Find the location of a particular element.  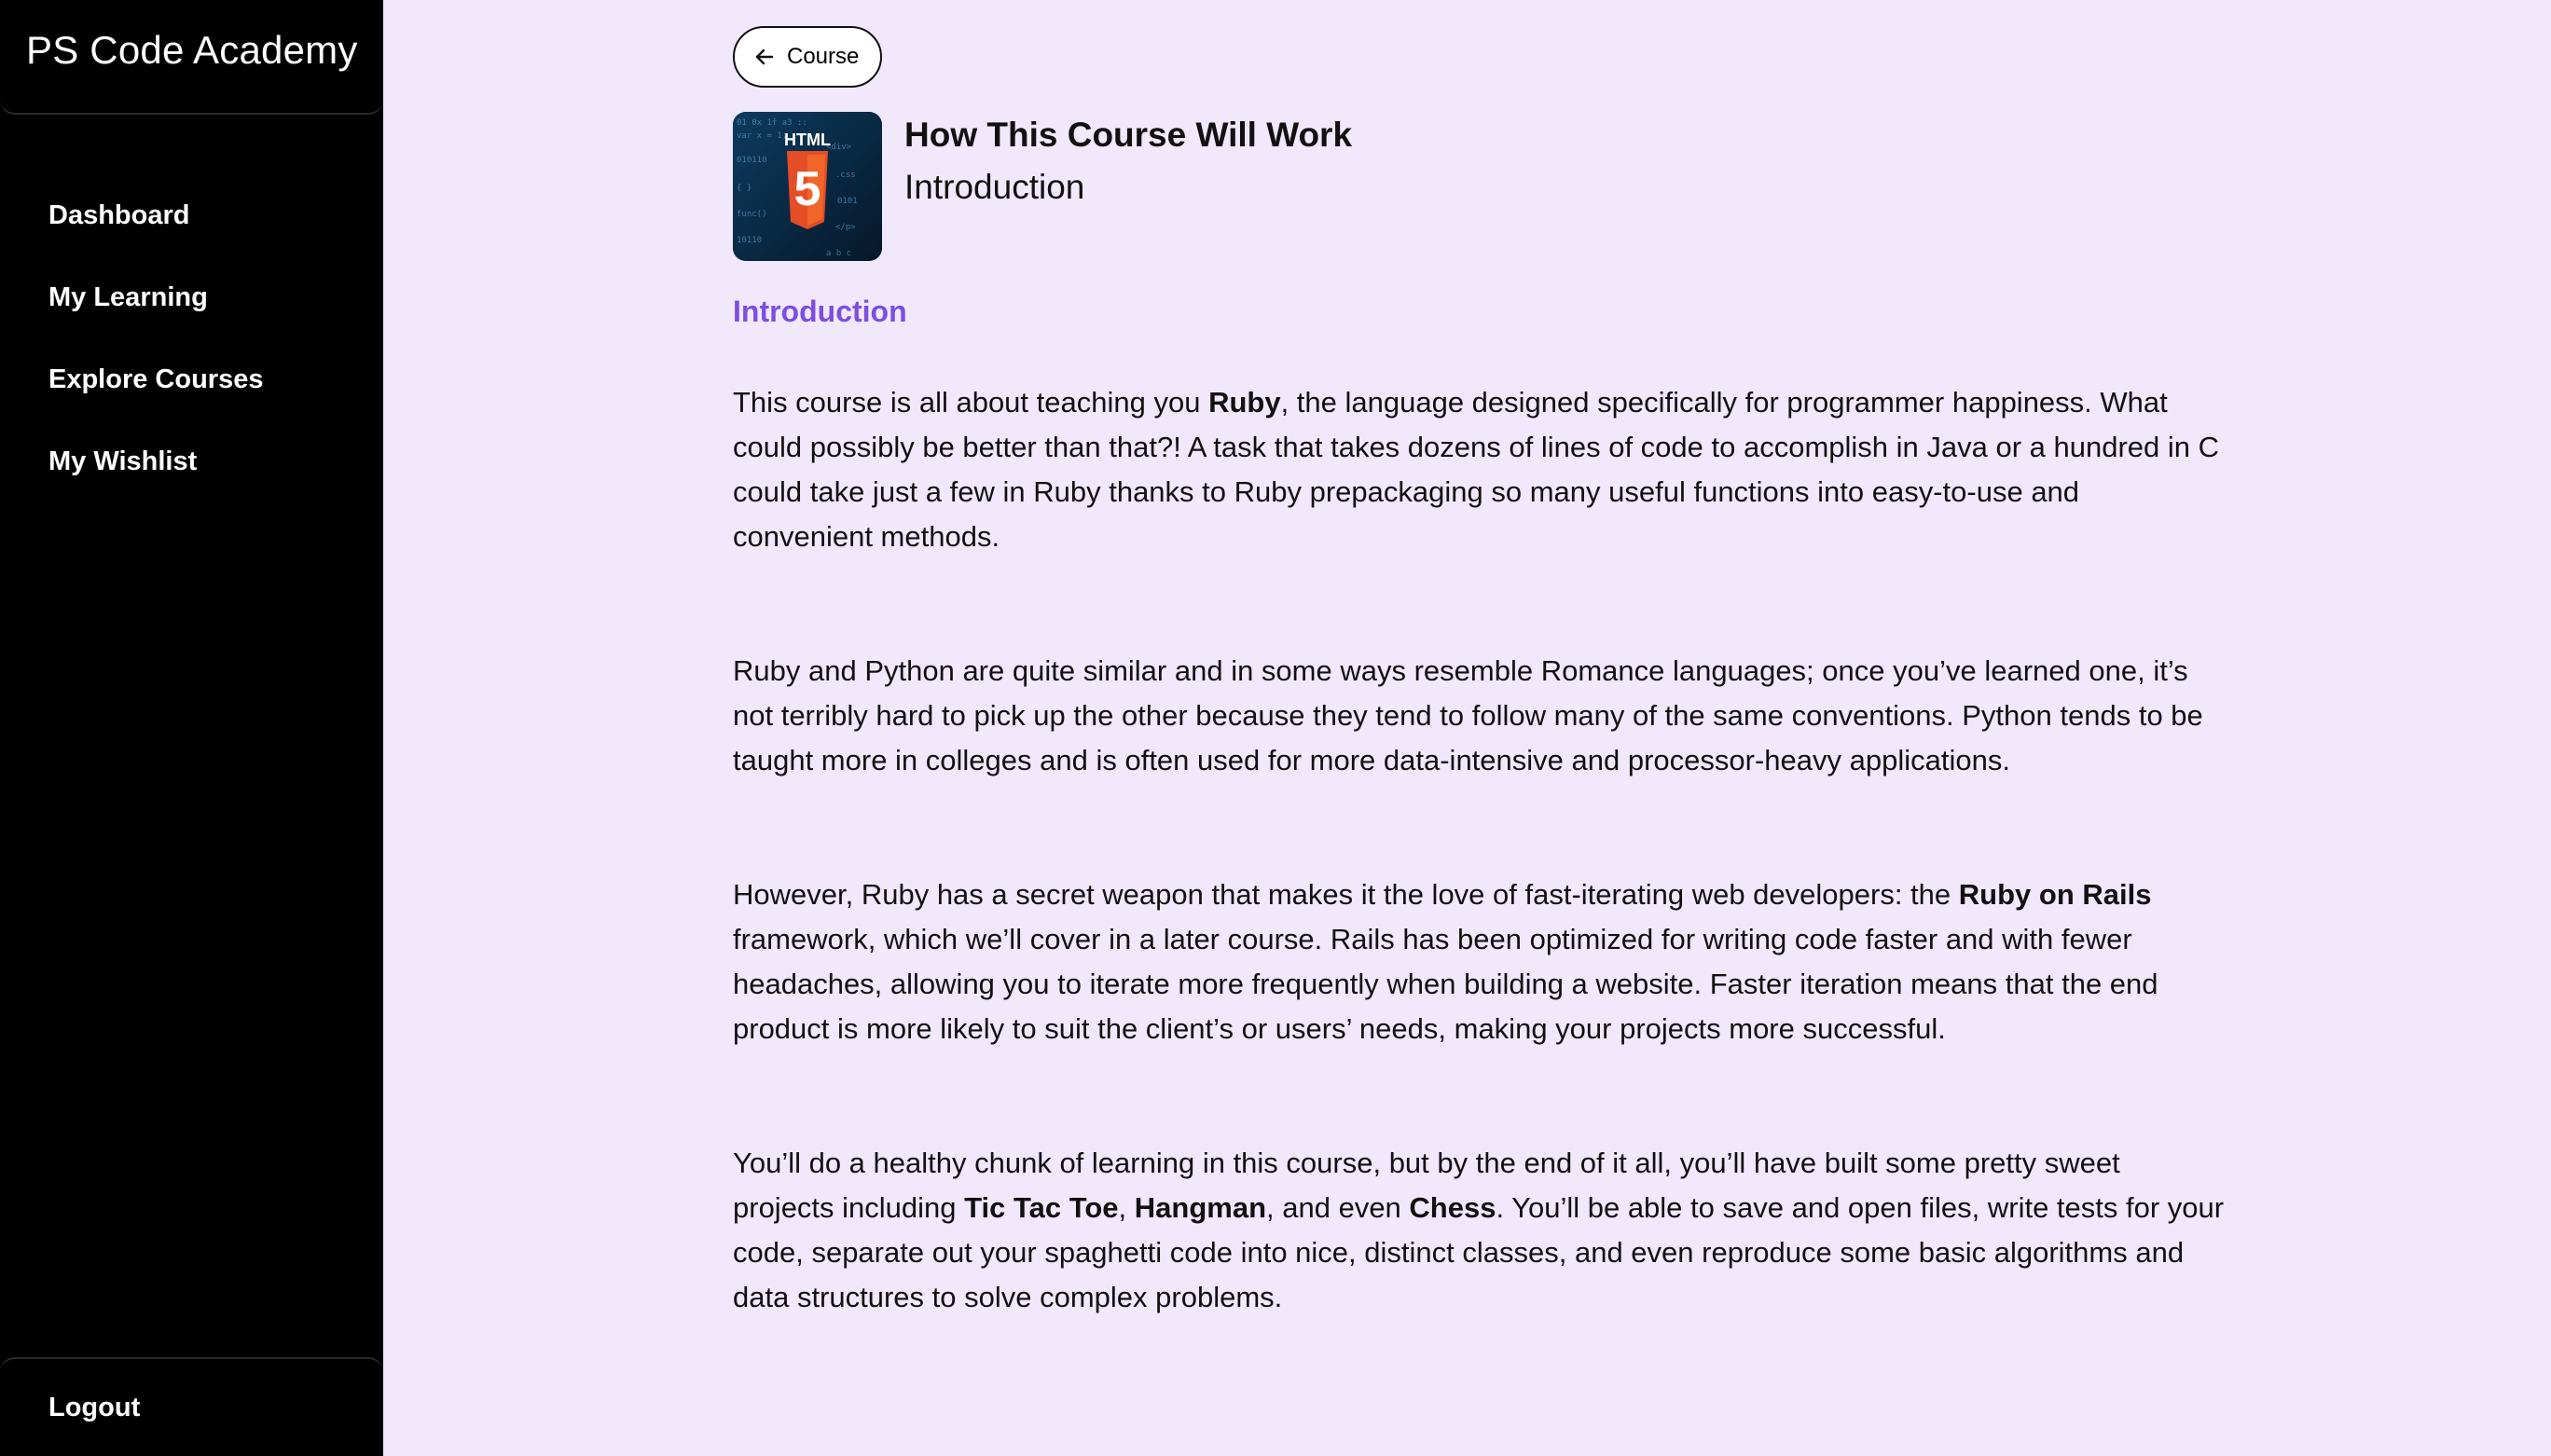

svg-text: 01 0x 1f a3 :: is located at coordinates (772, 123).